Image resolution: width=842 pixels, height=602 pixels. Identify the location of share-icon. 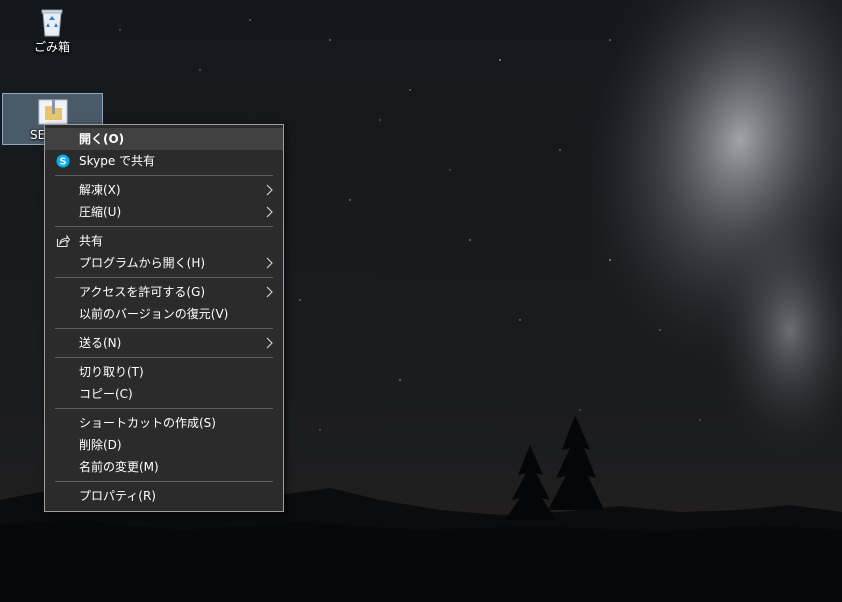
(63, 241).